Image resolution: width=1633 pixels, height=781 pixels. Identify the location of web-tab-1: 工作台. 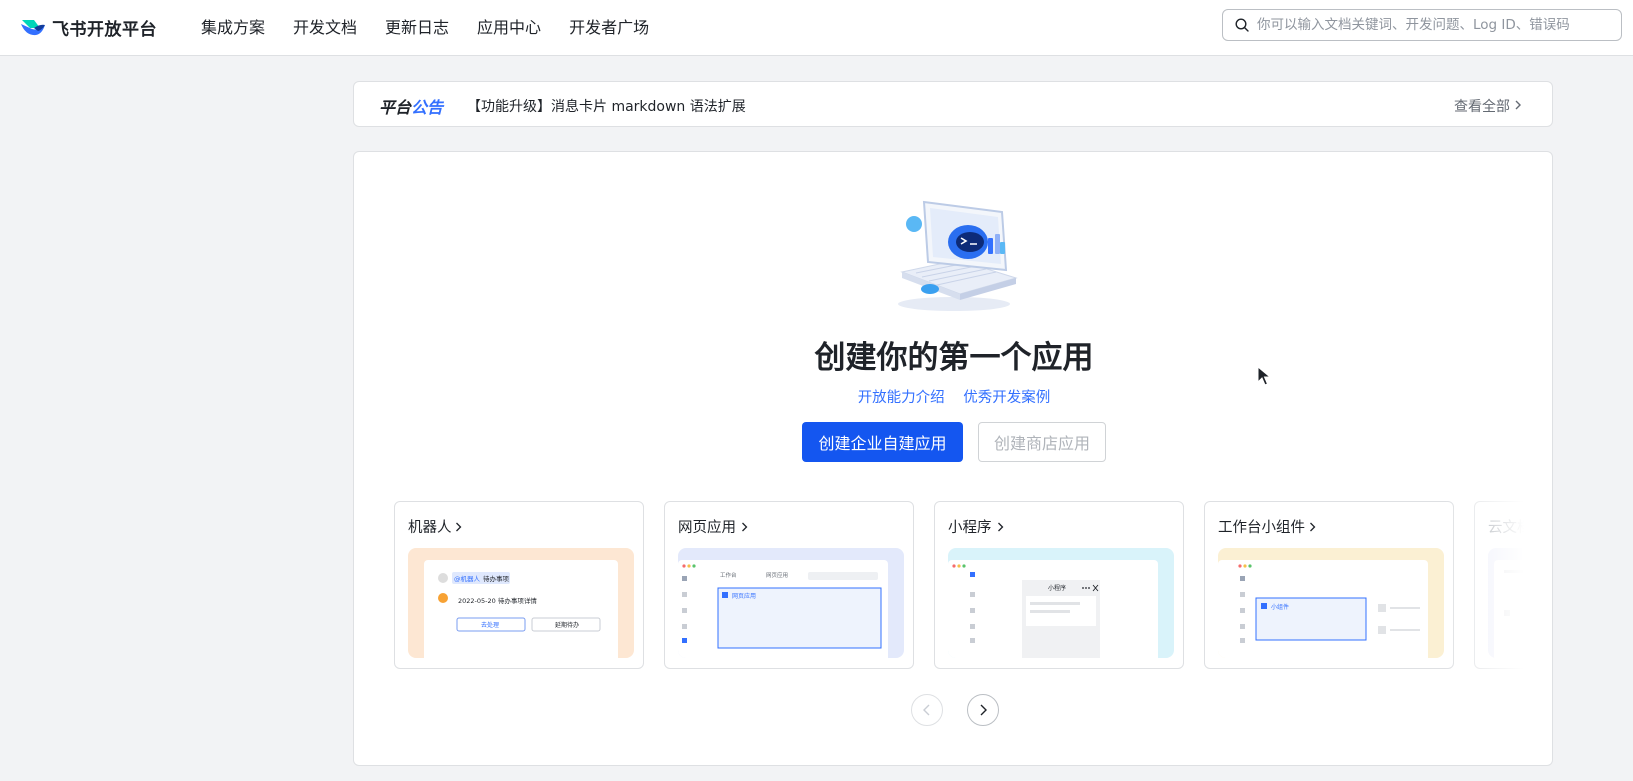
(728, 576).